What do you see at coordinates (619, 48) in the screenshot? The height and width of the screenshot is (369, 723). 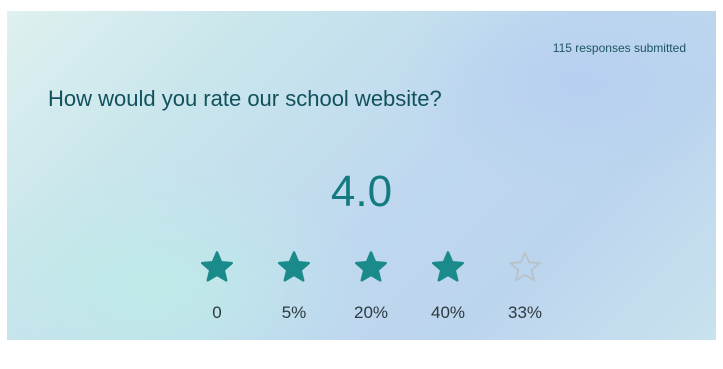 I see `responses-count: 115 responses submitted` at bounding box center [619, 48].